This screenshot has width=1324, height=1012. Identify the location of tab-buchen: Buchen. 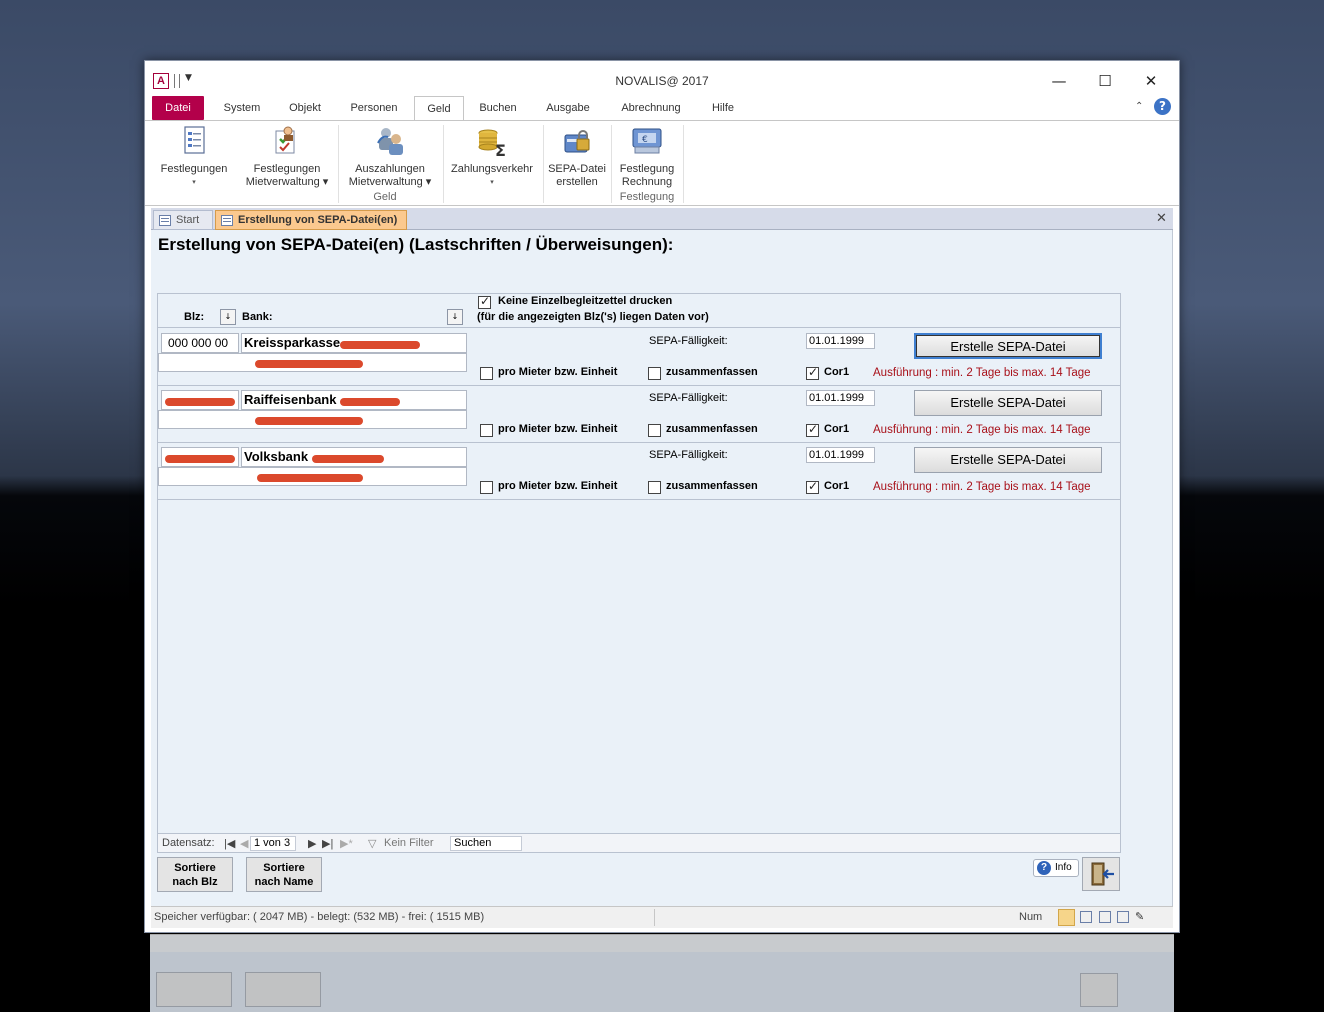
(498, 108).